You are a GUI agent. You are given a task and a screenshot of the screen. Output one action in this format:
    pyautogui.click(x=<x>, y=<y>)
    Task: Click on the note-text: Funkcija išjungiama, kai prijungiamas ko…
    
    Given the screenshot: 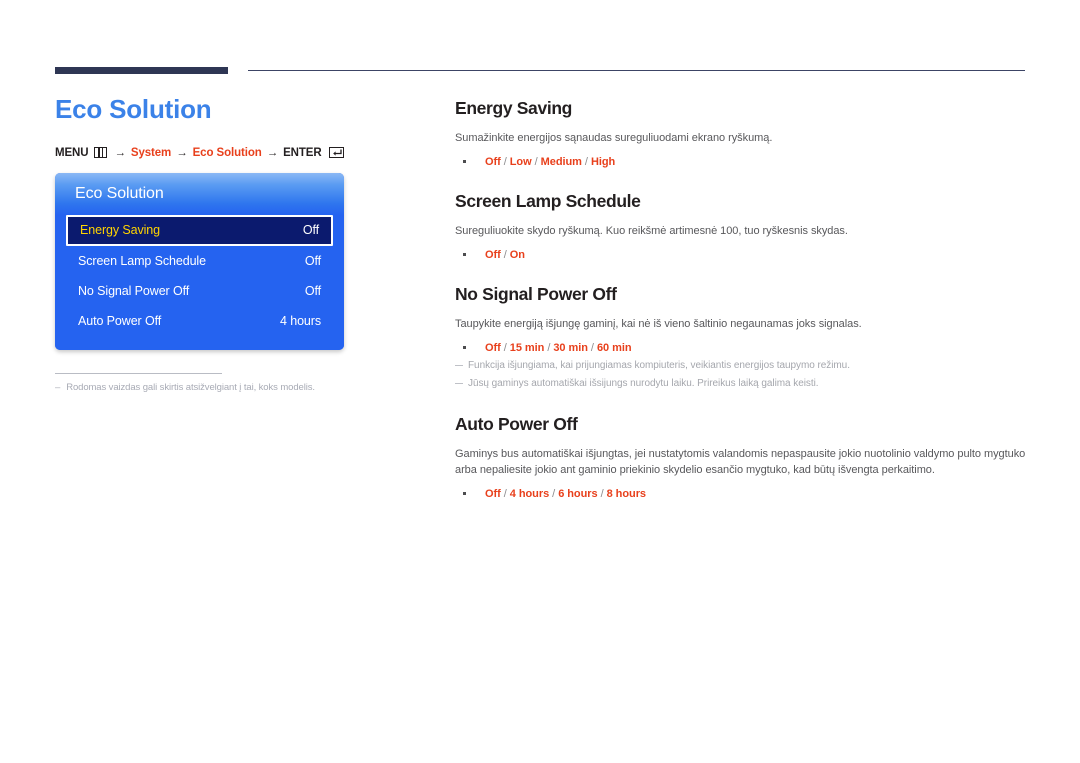 What is the action you would take?
    pyautogui.click(x=659, y=365)
    